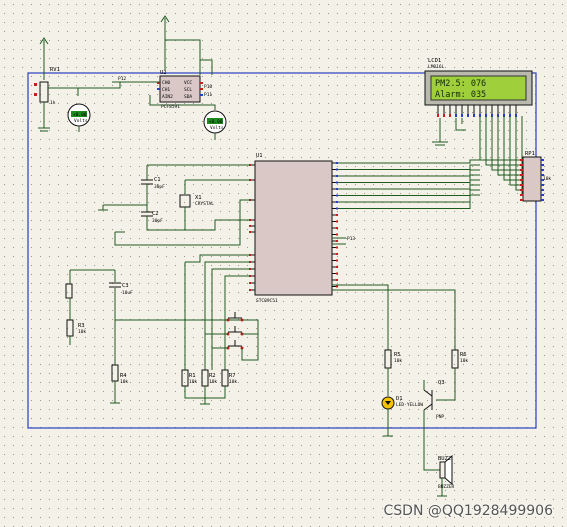 The image size is (567, 527). I want to click on svg-text: VCC, so click(188, 83).